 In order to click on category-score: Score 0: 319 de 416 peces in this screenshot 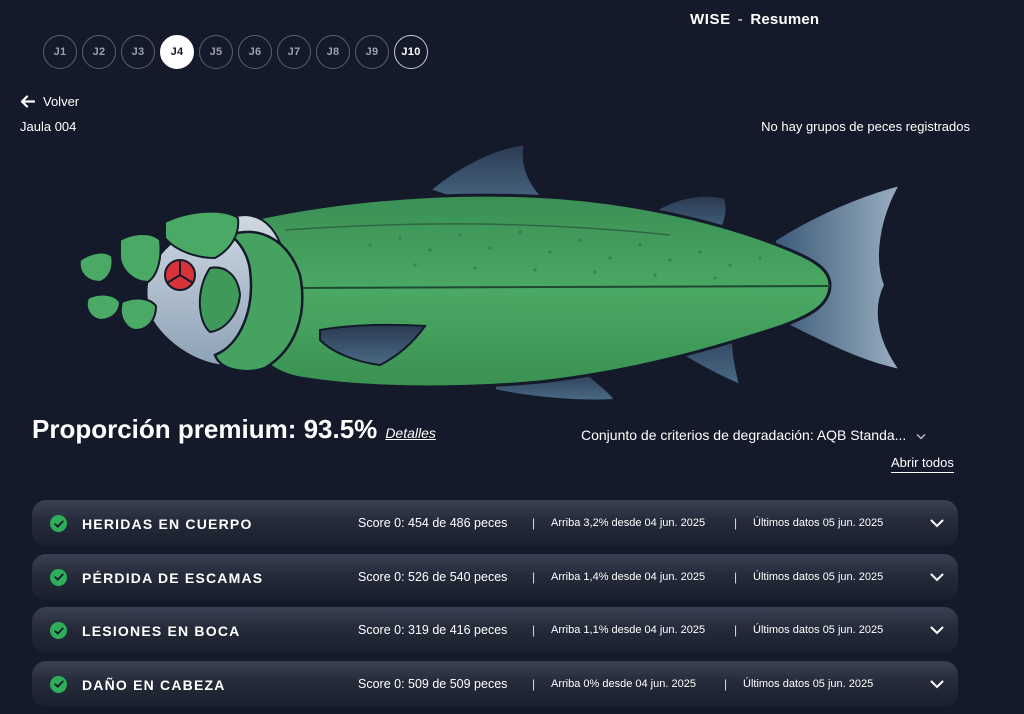, I will do `click(433, 630)`.